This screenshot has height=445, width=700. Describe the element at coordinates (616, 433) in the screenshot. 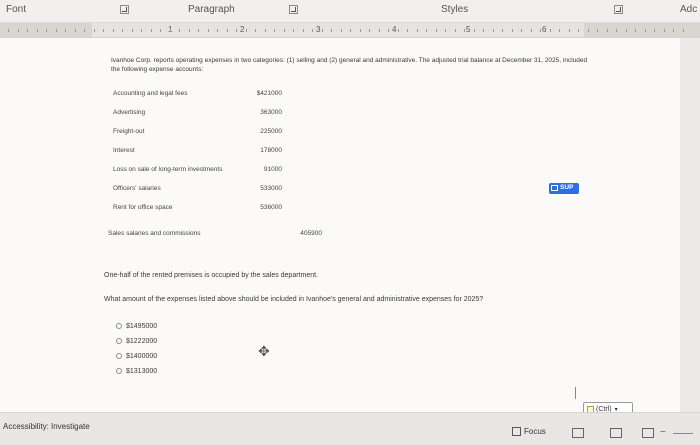

I see `print-layout-icon` at that location.